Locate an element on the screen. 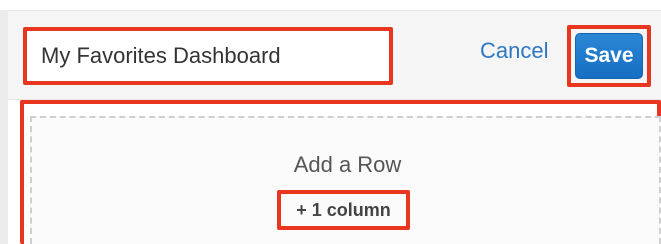 This screenshot has height=244, width=661. add-column-button: + 1 column is located at coordinates (343, 210).